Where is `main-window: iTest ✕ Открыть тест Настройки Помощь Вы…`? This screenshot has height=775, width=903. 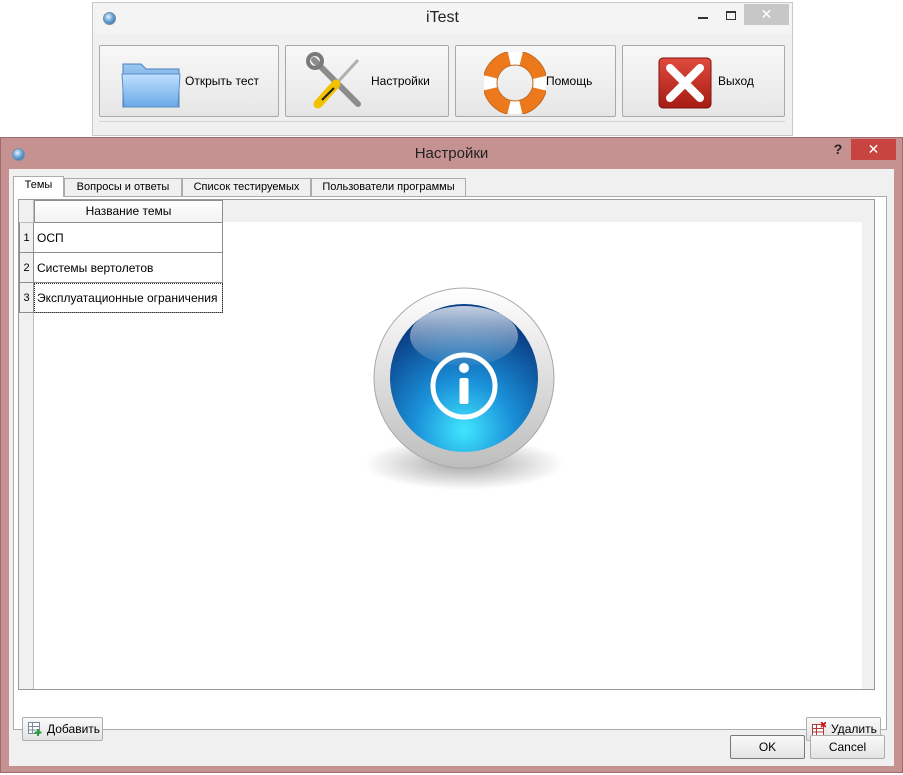
main-window: iTest ✕ Открыть тест Настройки Помощь Вы… is located at coordinates (442, 69).